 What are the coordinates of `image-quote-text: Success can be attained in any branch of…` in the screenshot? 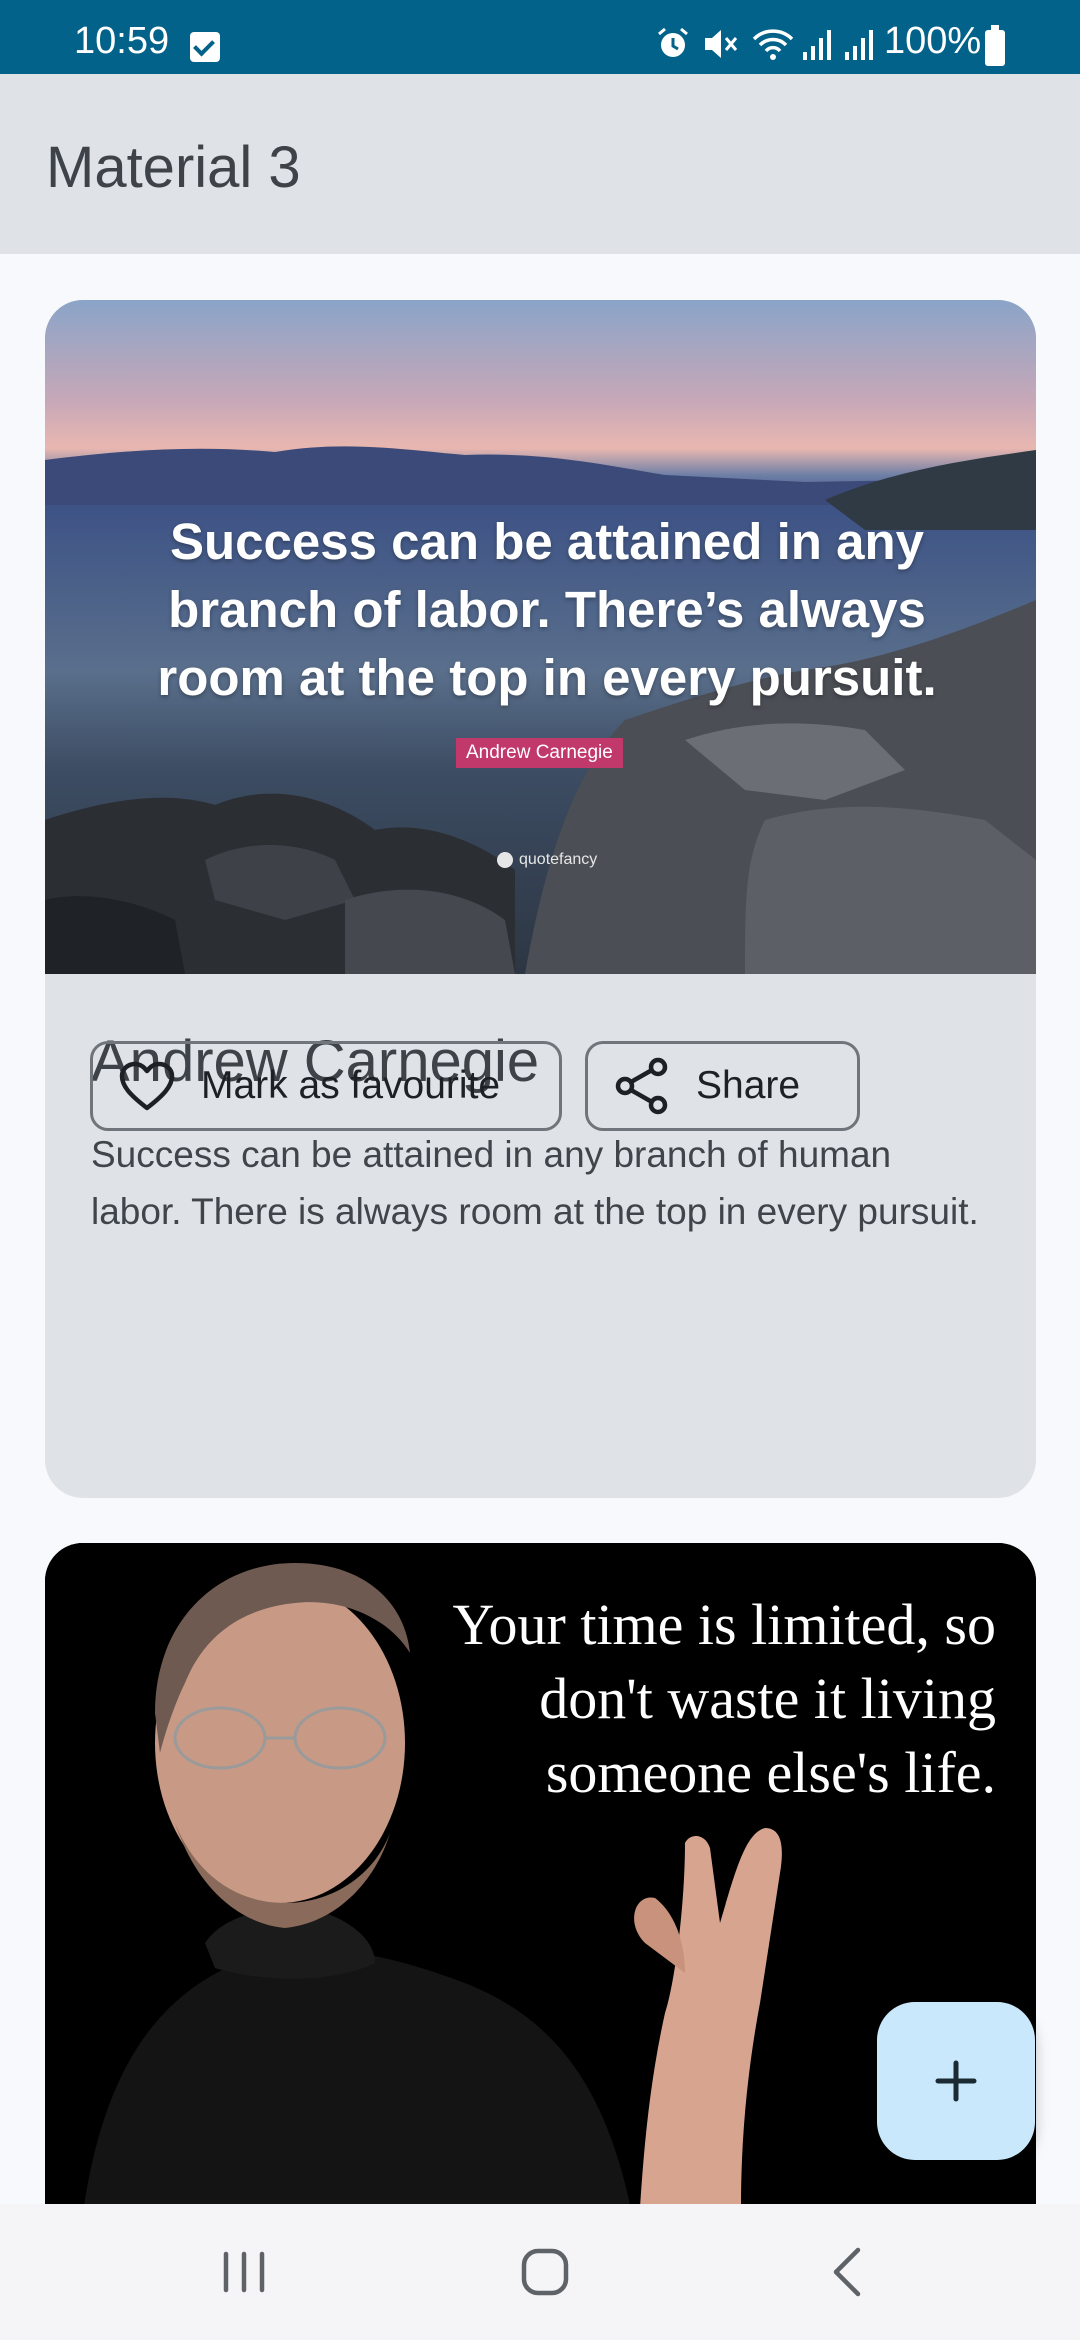 It's located at (547, 609).